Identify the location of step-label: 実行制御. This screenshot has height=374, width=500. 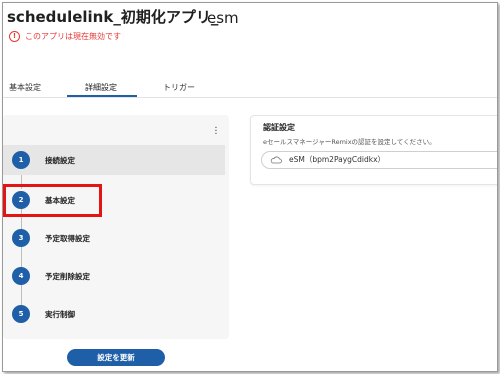
(60, 314).